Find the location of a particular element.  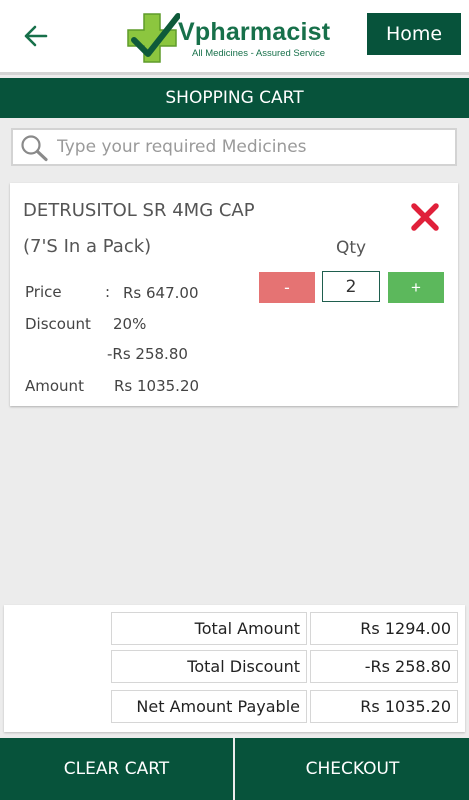

arrow-left-icon is located at coordinates (36, 36).